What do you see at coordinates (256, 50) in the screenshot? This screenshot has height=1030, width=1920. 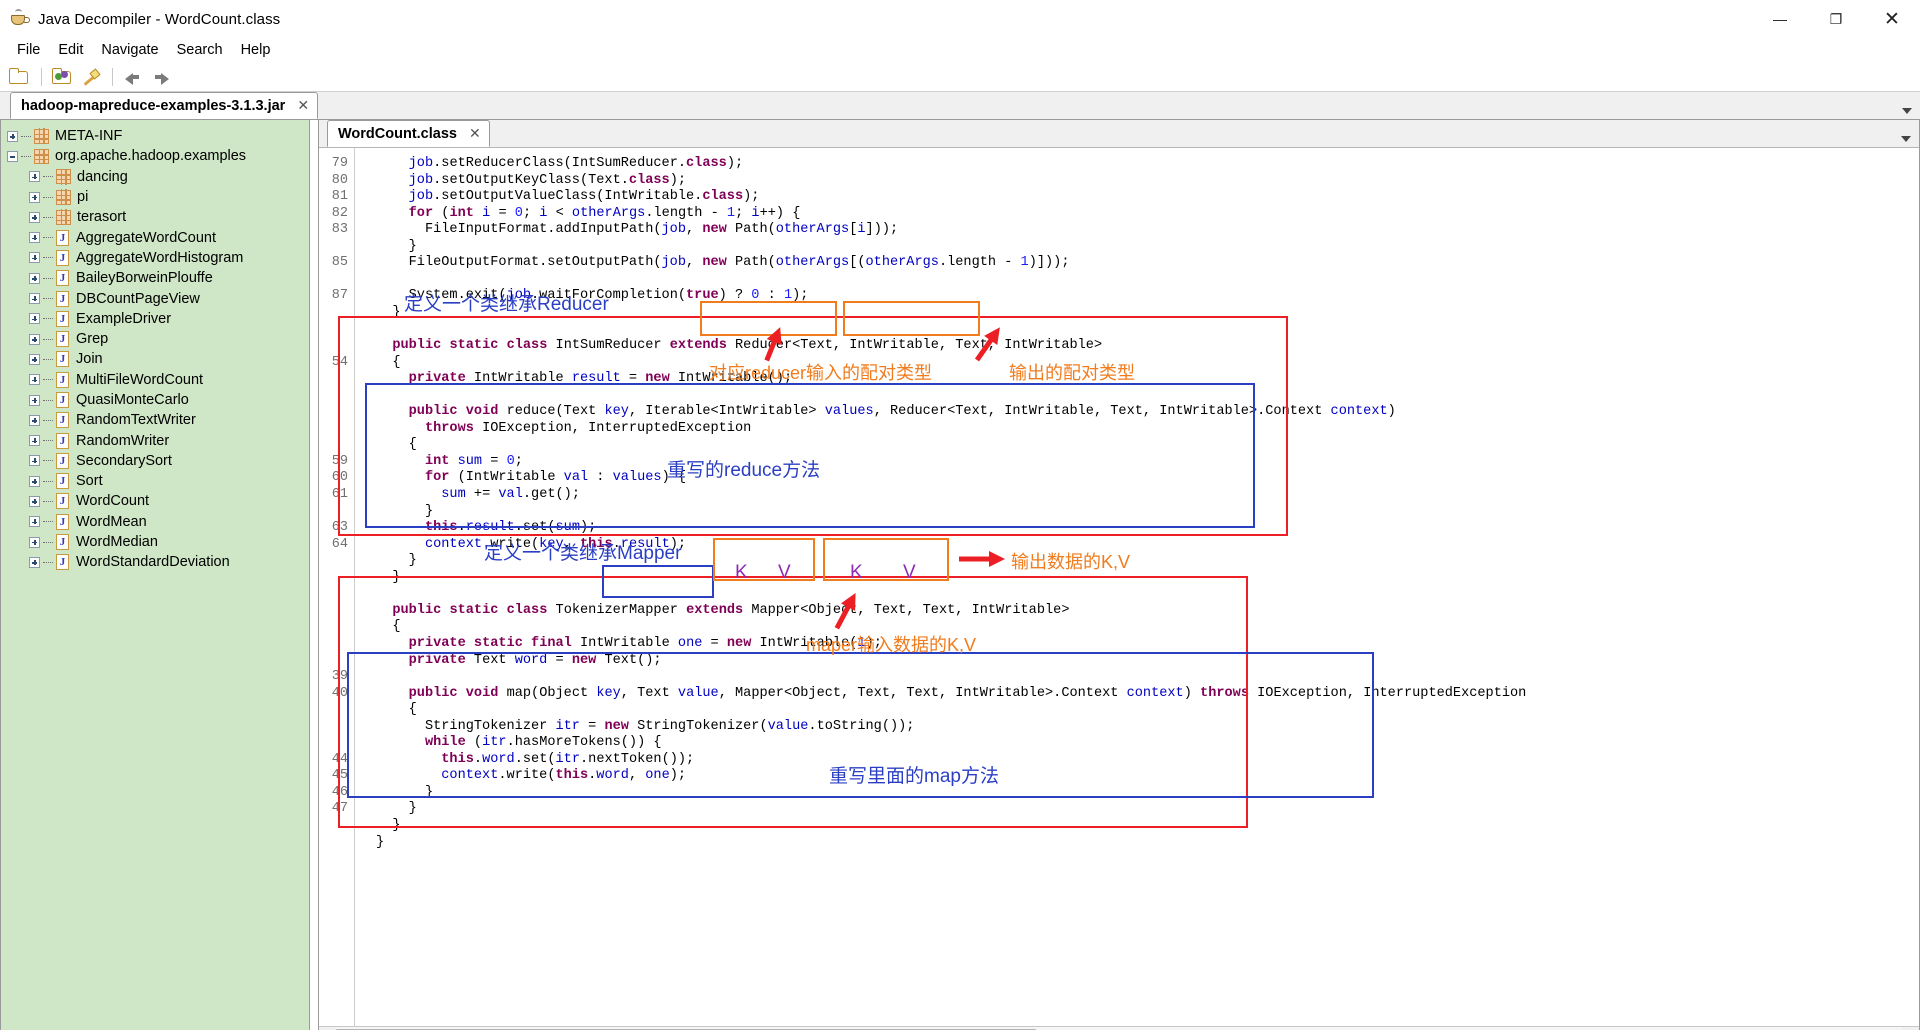 I see `menu-item-help: Help` at bounding box center [256, 50].